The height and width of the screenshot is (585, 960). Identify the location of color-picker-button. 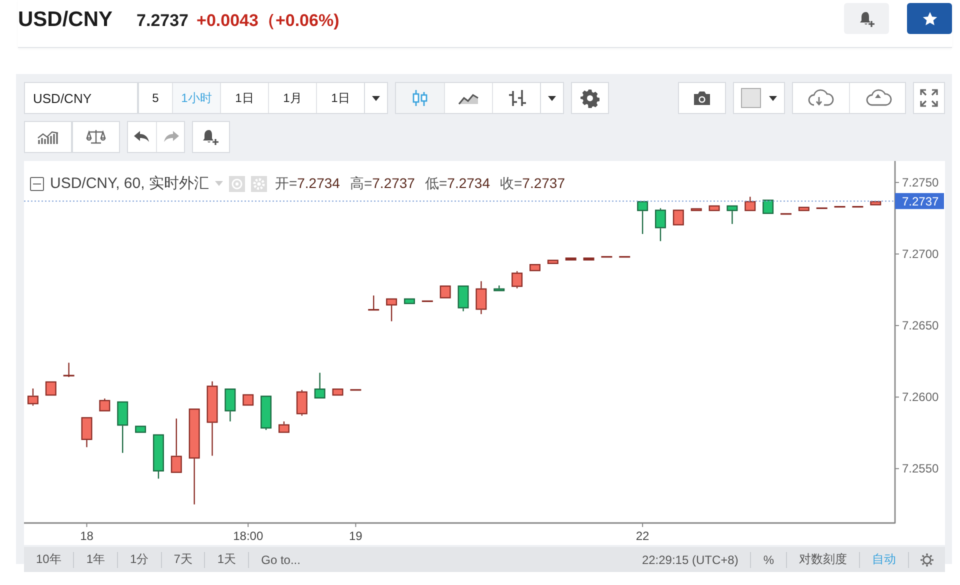
(759, 98).